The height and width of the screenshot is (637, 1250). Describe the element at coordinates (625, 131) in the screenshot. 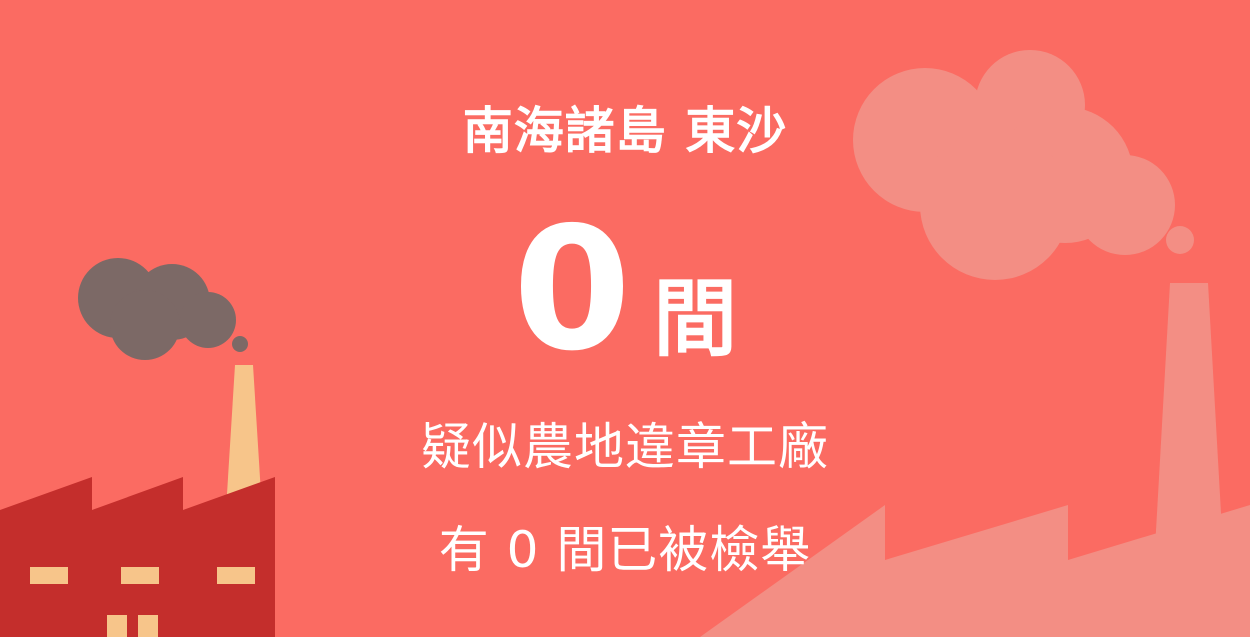

I see `region-title: 南海諸島 東沙` at that location.